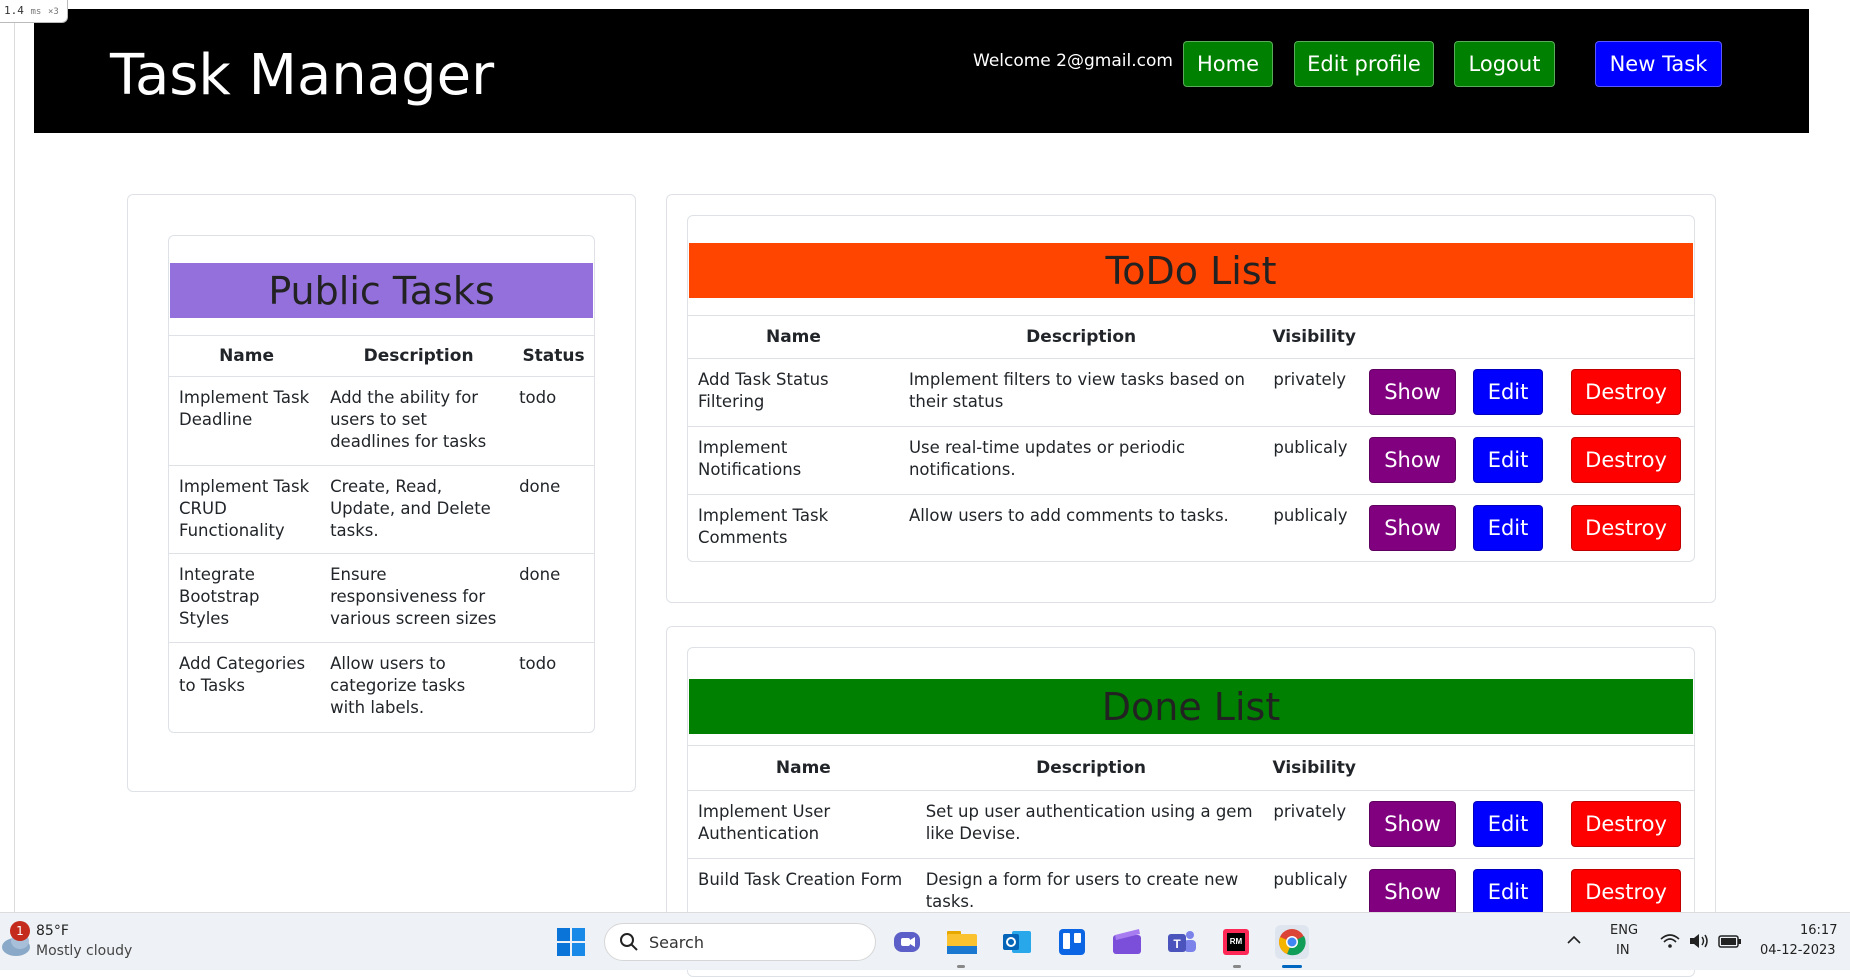 The image size is (1850, 977). What do you see at coordinates (676, 942) in the screenshot?
I see `search-placeholder: Search` at bounding box center [676, 942].